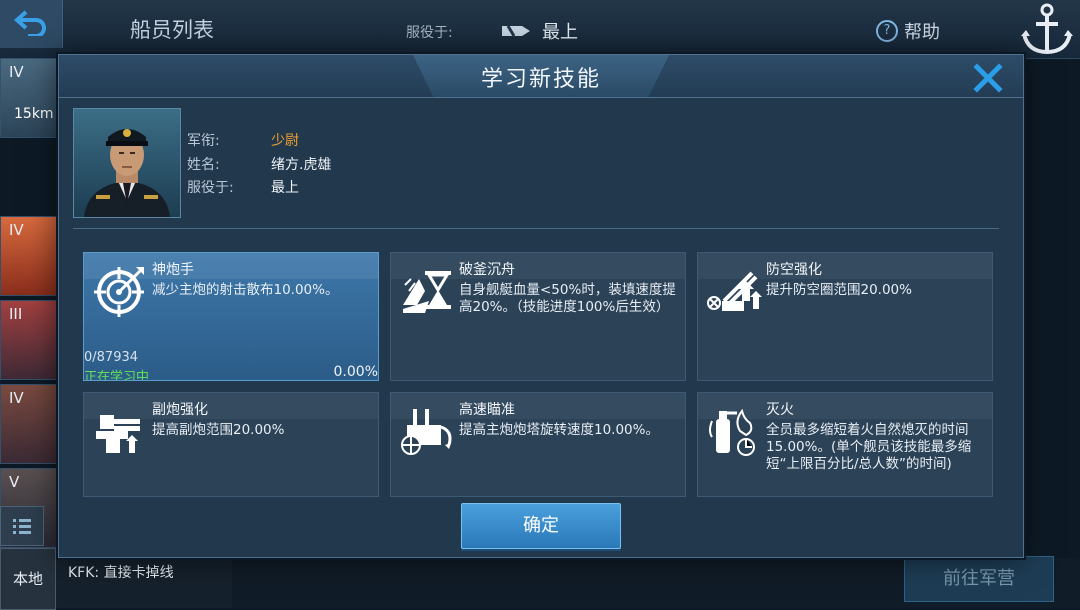  I want to click on skill-card-secondary-boost: 副炮强化 提高副炮范围20.00%, so click(231, 444).